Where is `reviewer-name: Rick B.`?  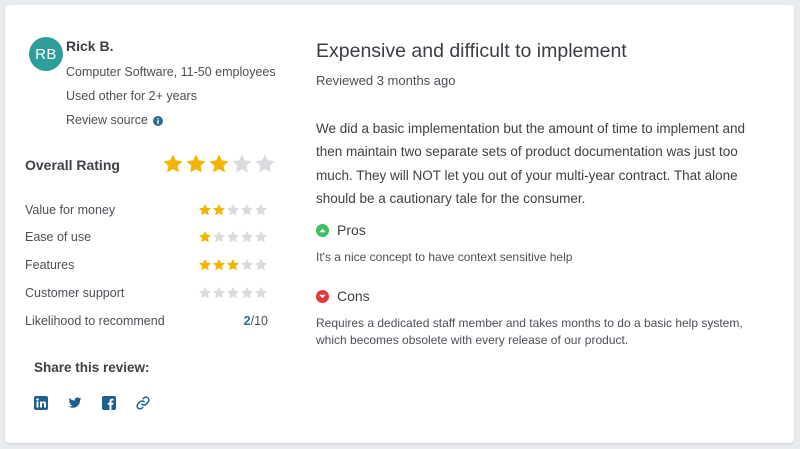 reviewer-name: Rick B. is located at coordinates (90, 46).